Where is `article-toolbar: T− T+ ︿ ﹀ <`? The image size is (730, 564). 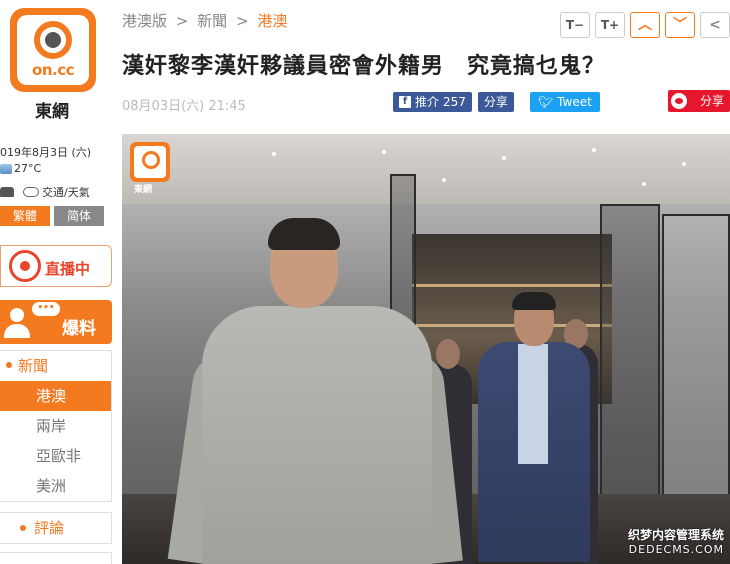
article-toolbar: T− T+ ︿ ﹀ < is located at coordinates (645, 25).